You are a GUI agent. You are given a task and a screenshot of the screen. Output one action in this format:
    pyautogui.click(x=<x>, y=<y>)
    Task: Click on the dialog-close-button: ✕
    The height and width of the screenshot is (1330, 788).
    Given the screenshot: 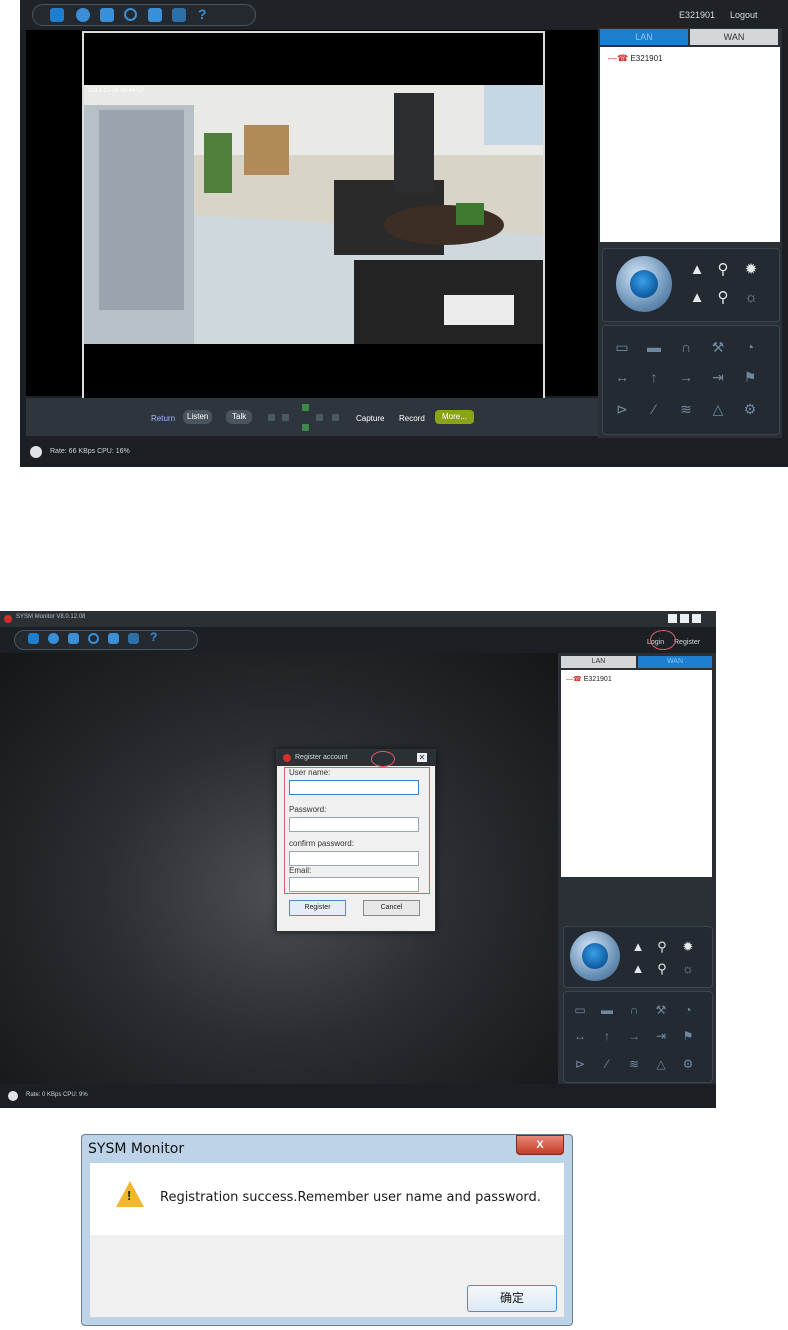 What is the action you would take?
    pyautogui.click(x=422, y=757)
    